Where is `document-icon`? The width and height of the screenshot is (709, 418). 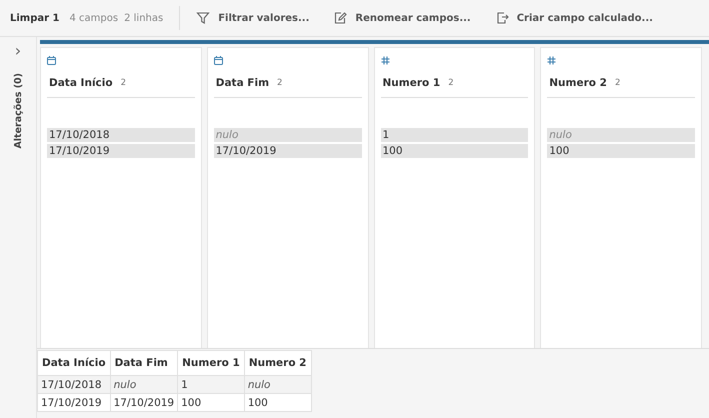
document-icon is located at coordinates (501, 18).